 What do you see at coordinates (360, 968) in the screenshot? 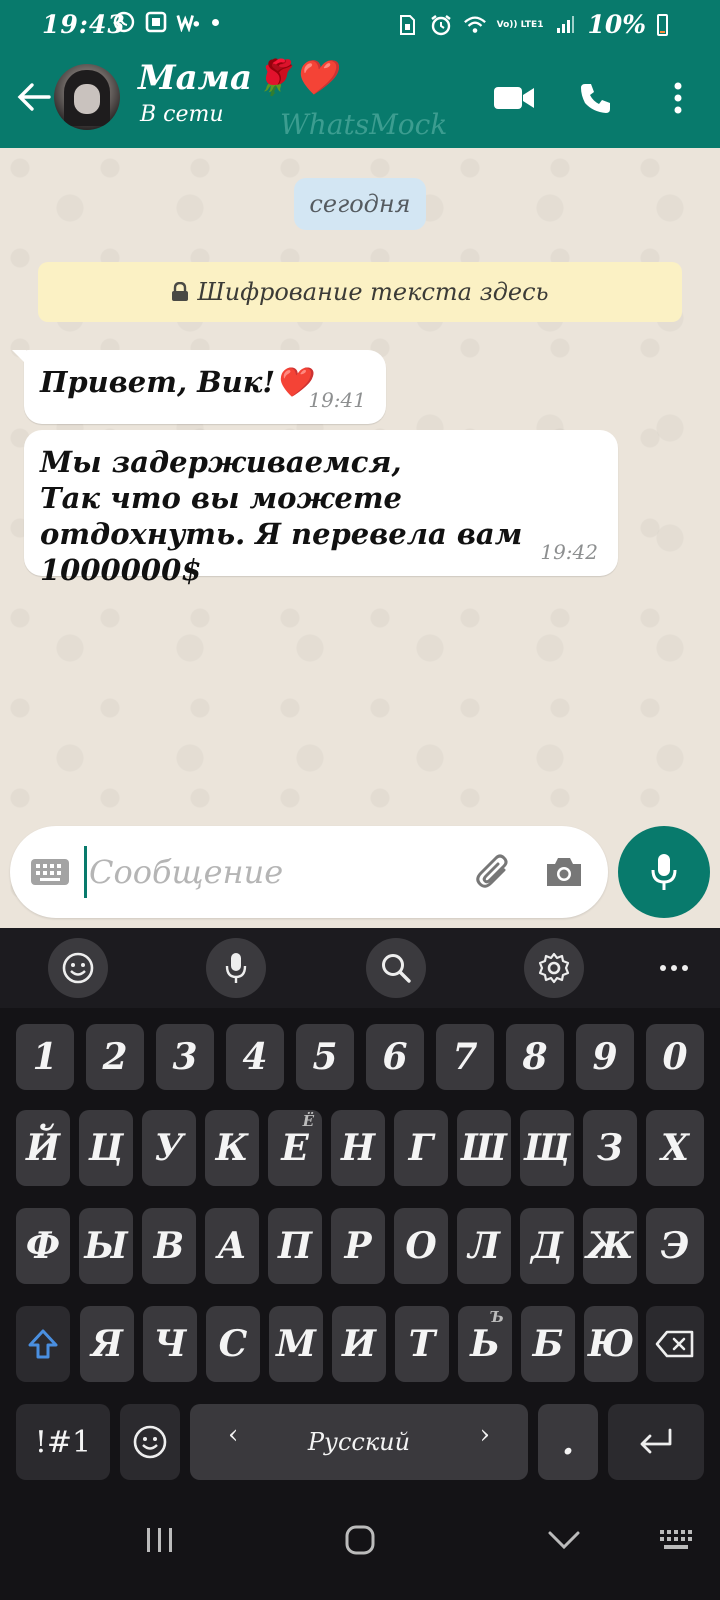
I see `keyboard-toolbar` at bounding box center [360, 968].